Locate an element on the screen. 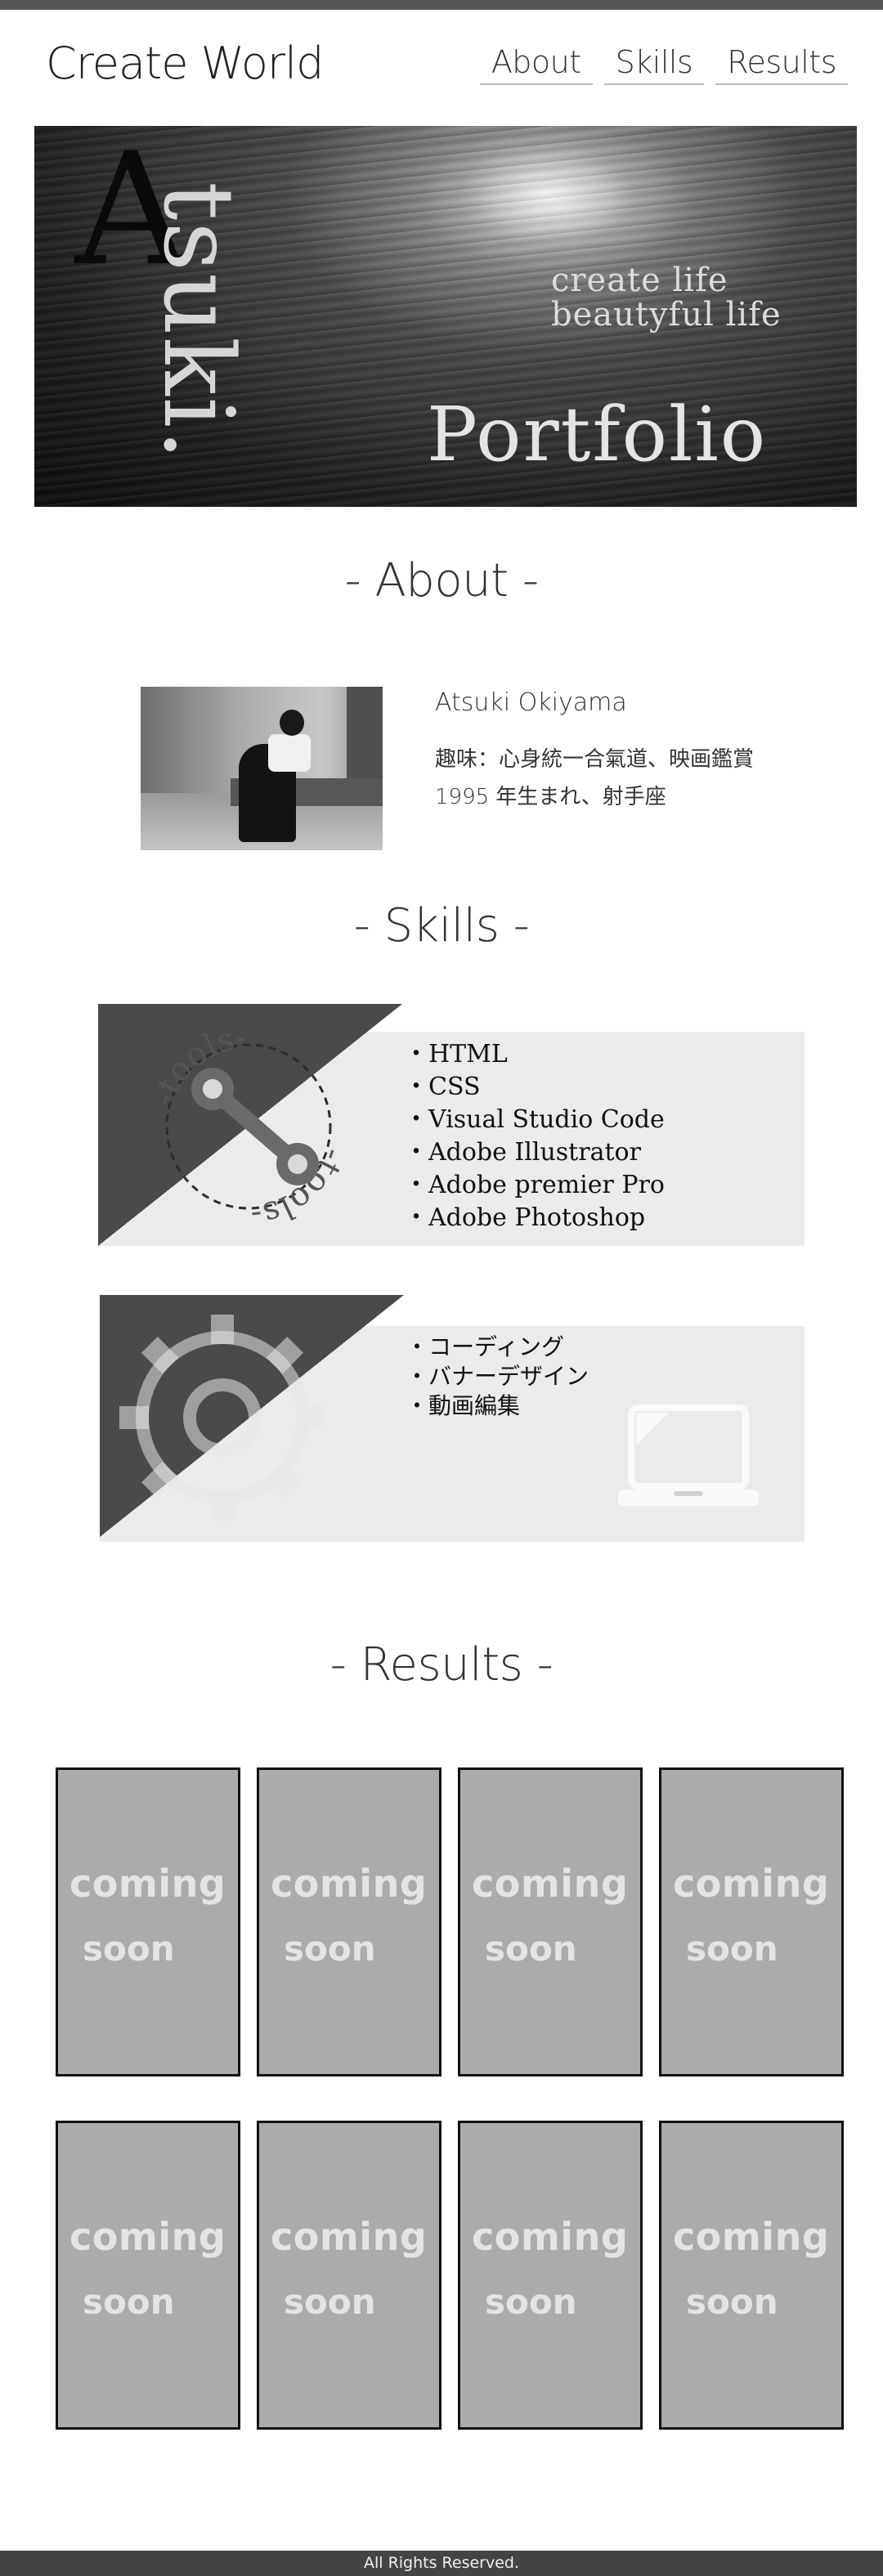 This screenshot has height=2576, width=883. abilities-list: ・コーディング ・バナーデザイン ・動画編集 is located at coordinates (497, 1377).